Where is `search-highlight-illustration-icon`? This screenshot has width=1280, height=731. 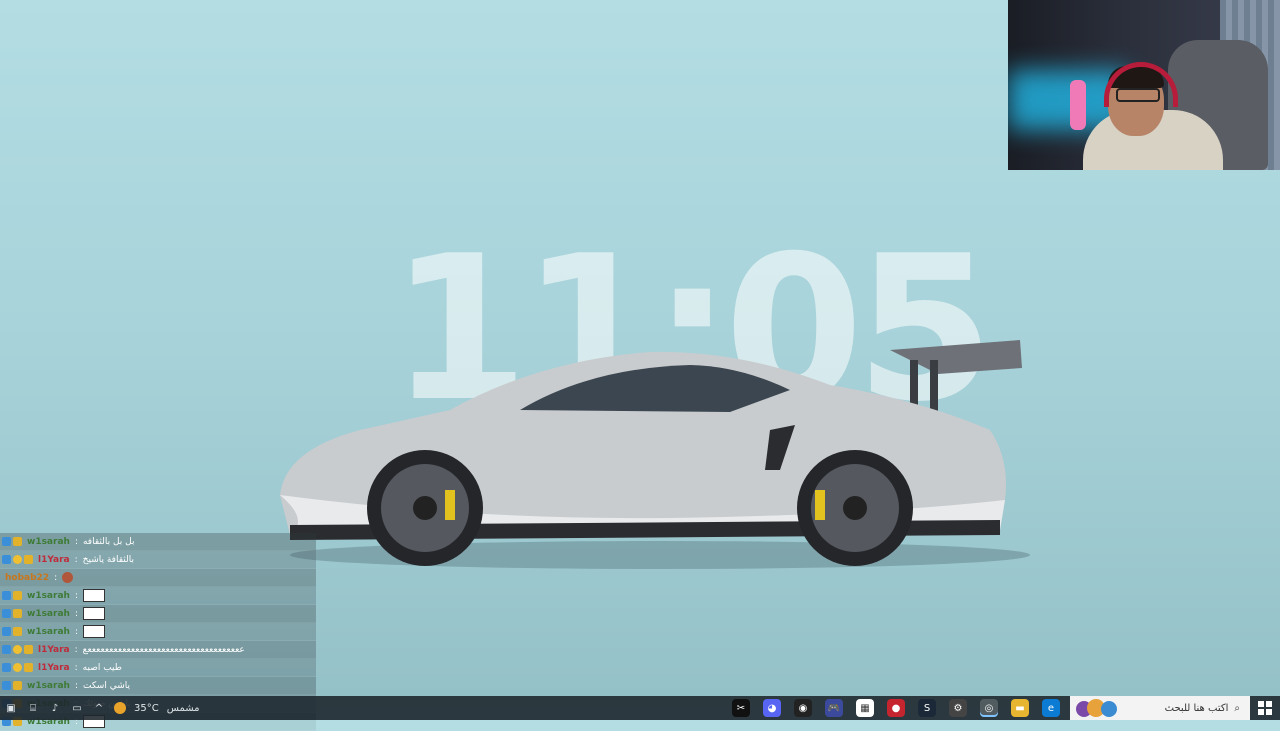 search-highlight-illustration-icon is located at coordinates (1096, 708).